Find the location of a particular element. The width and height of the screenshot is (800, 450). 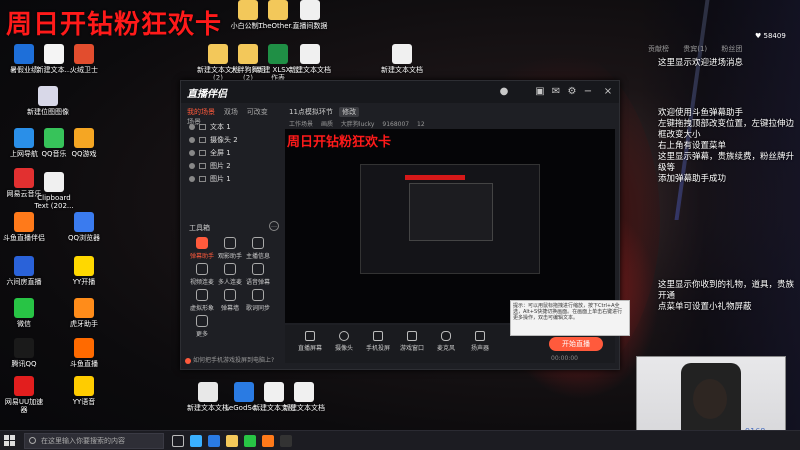

desktop-icon-file4: 新建文本文档 is located at coordinates (304, 397).